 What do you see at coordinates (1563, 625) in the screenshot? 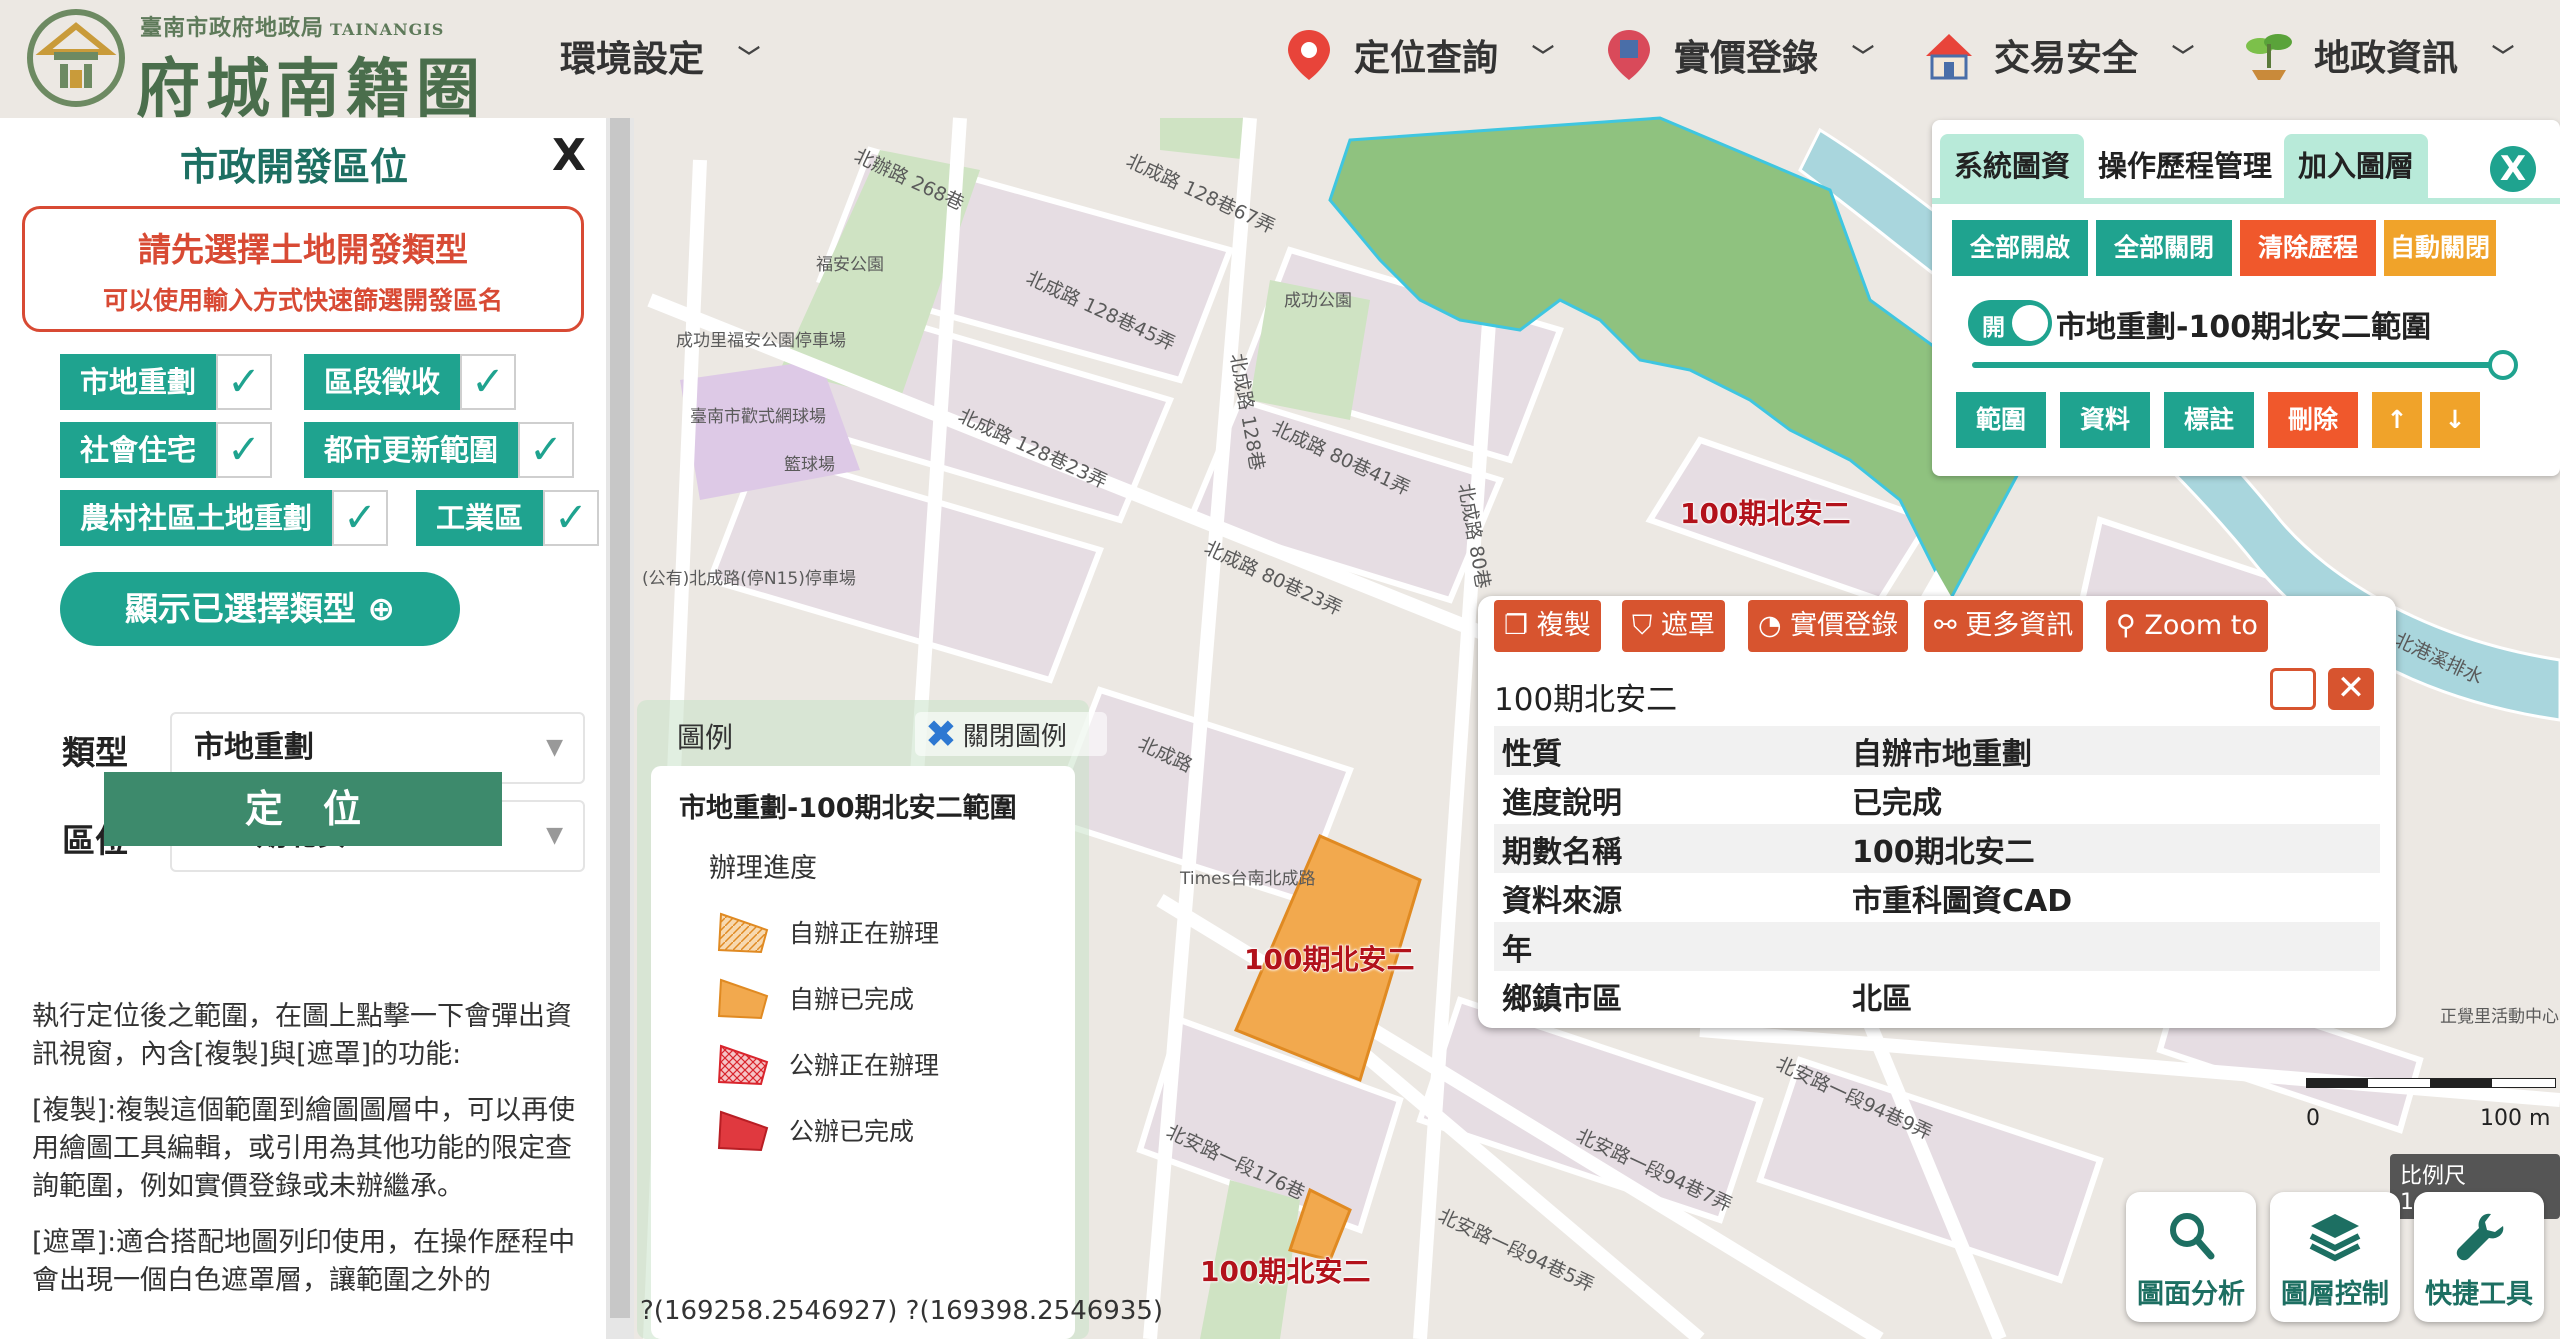
I see `button-label: 複製` at bounding box center [1563, 625].